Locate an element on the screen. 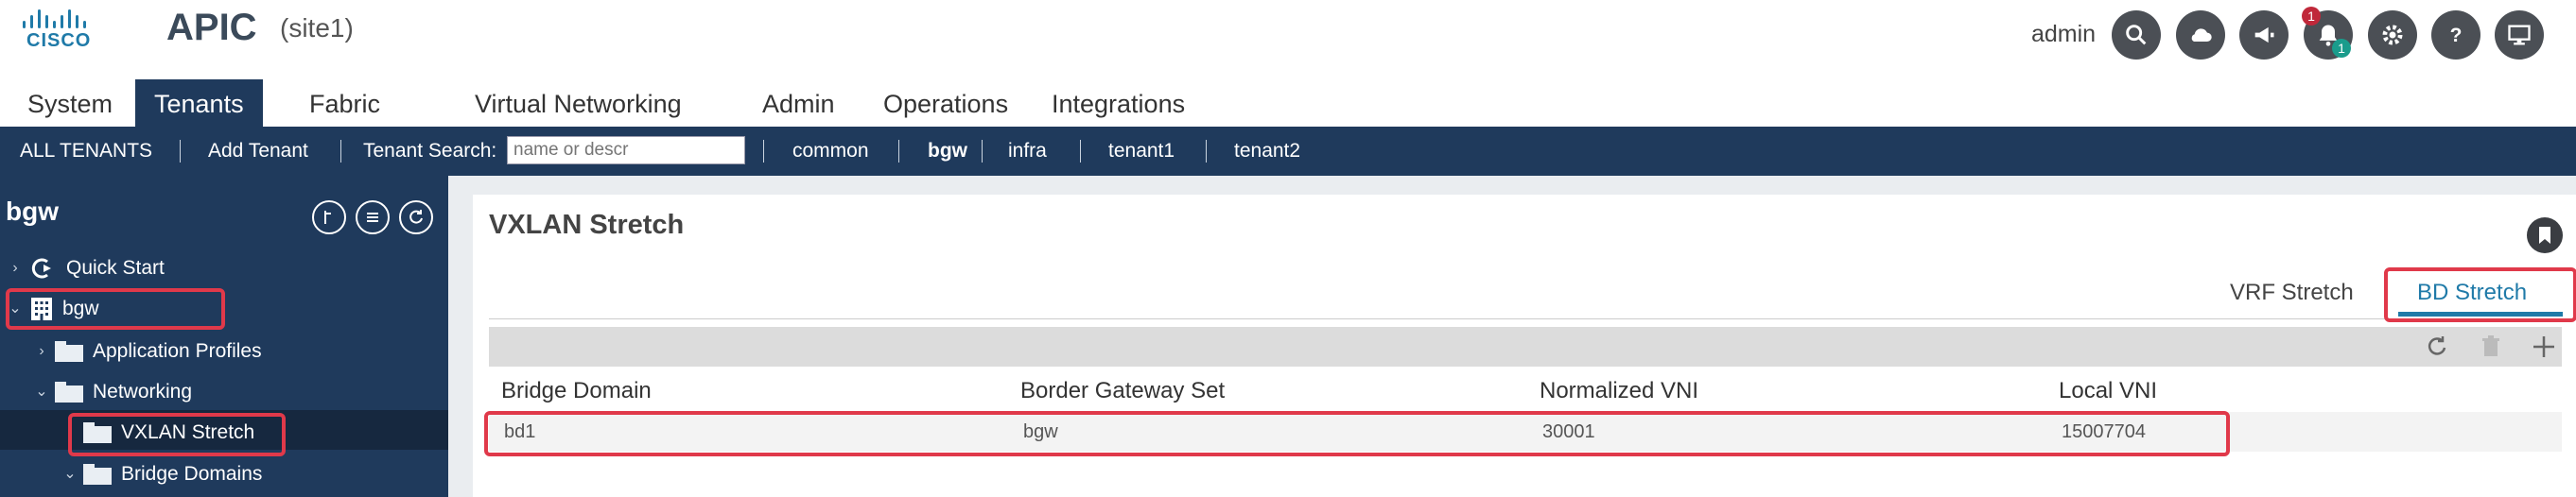 The width and height of the screenshot is (2576, 497). site-label: (site1) is located at coordinates (317, 28).